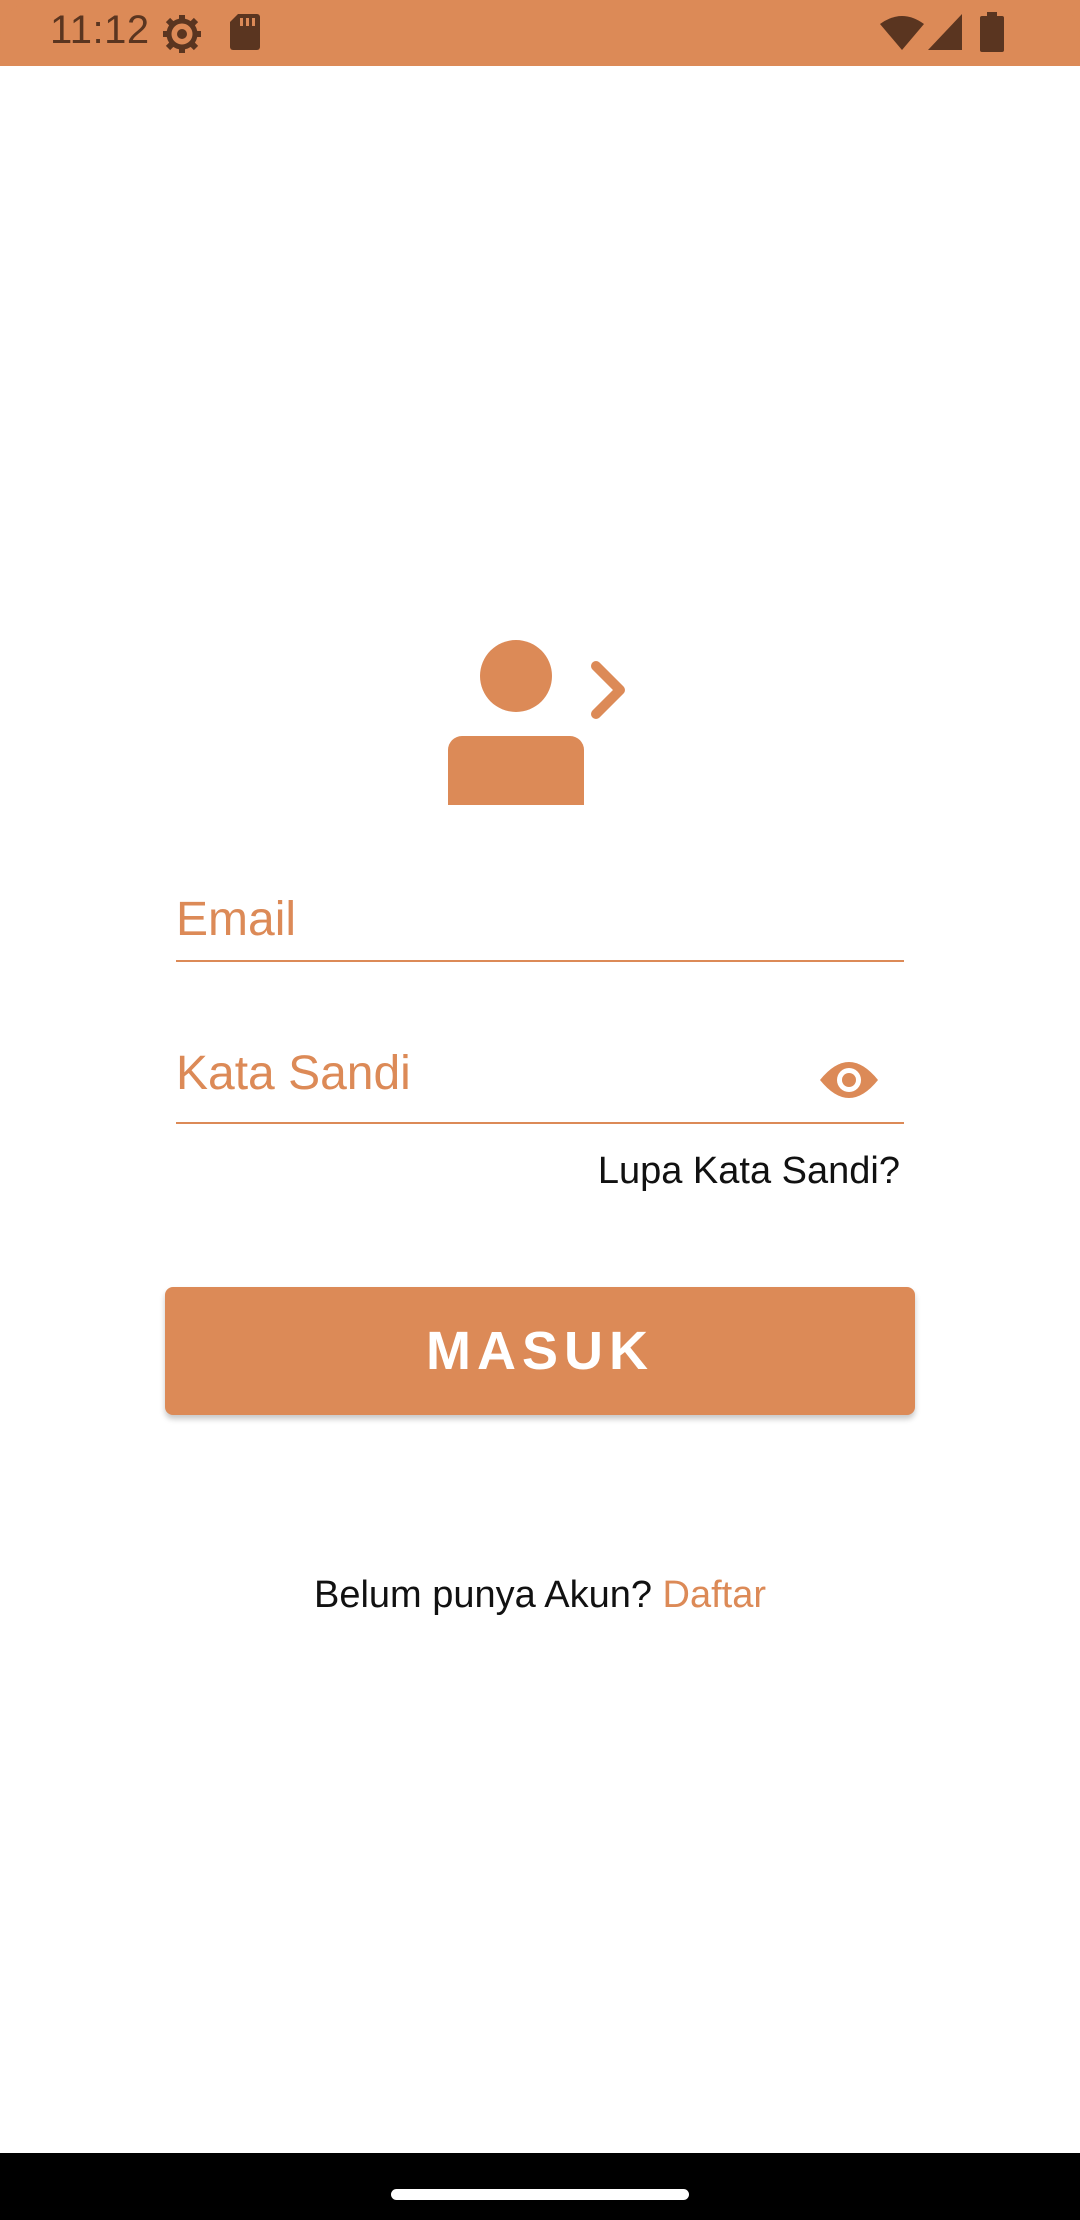 The height and width of the screenshot is (2220, 1080). I want to click on user-login-icon, so click(536, 722).